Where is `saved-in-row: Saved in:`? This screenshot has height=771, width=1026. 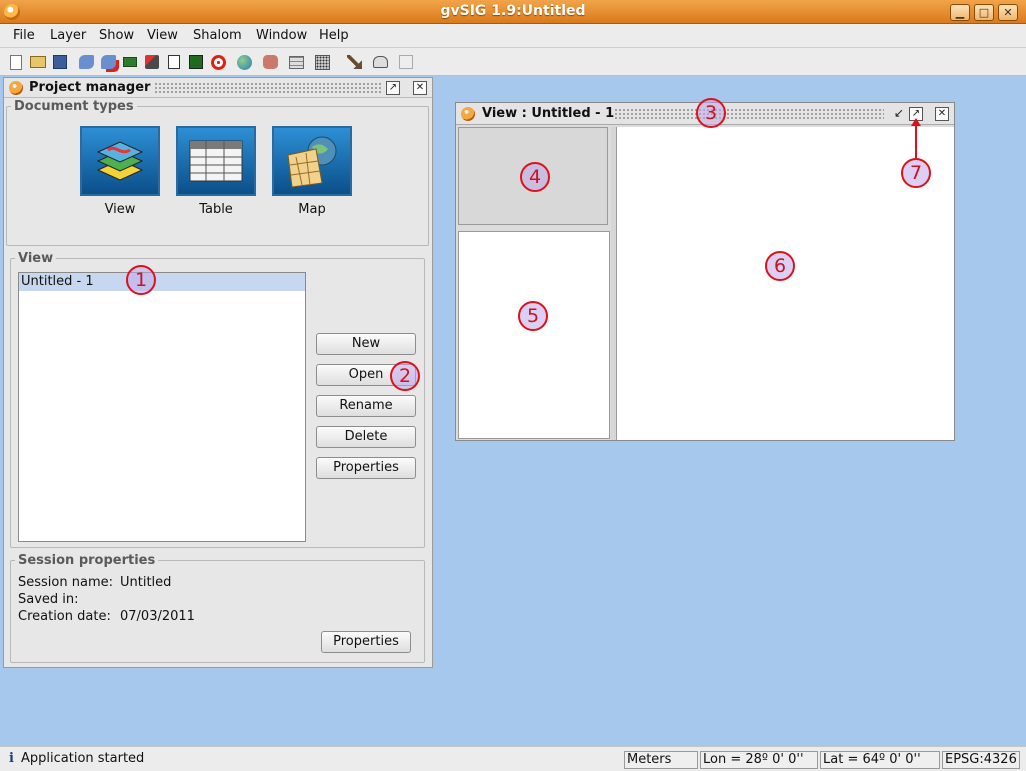 saved-in-row: Saved in: is located at coordinates (48, 599).